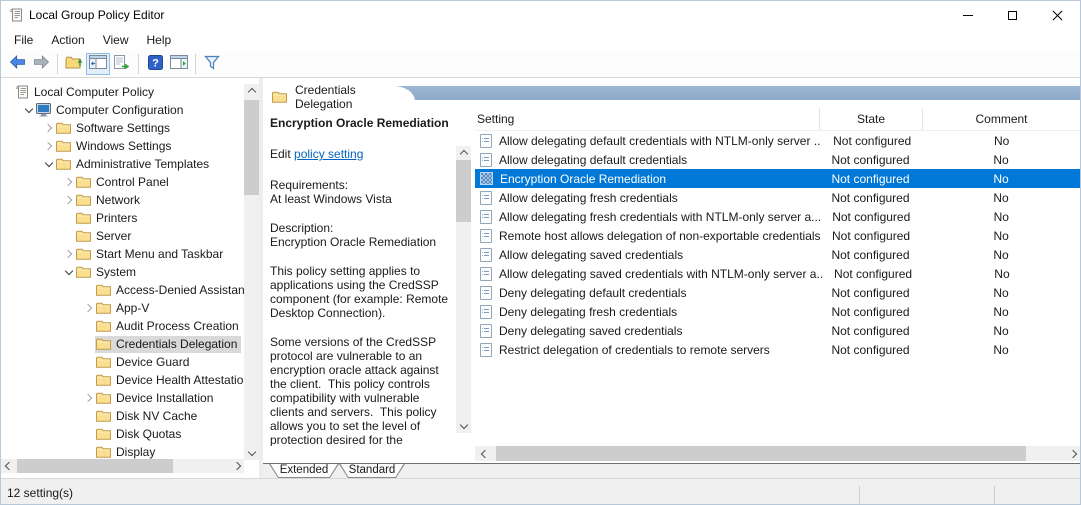 The image size is (1081, 505). I want to click on column-header-comment: Comment, so click(1001, 119).